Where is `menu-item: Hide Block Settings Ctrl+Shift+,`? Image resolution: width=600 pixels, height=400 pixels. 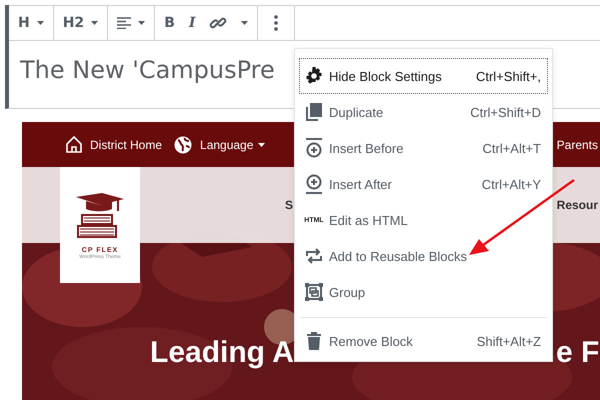 menu-item: Hide Block Settings Ctrl+Shift+, is located at coordinates (423, 76).